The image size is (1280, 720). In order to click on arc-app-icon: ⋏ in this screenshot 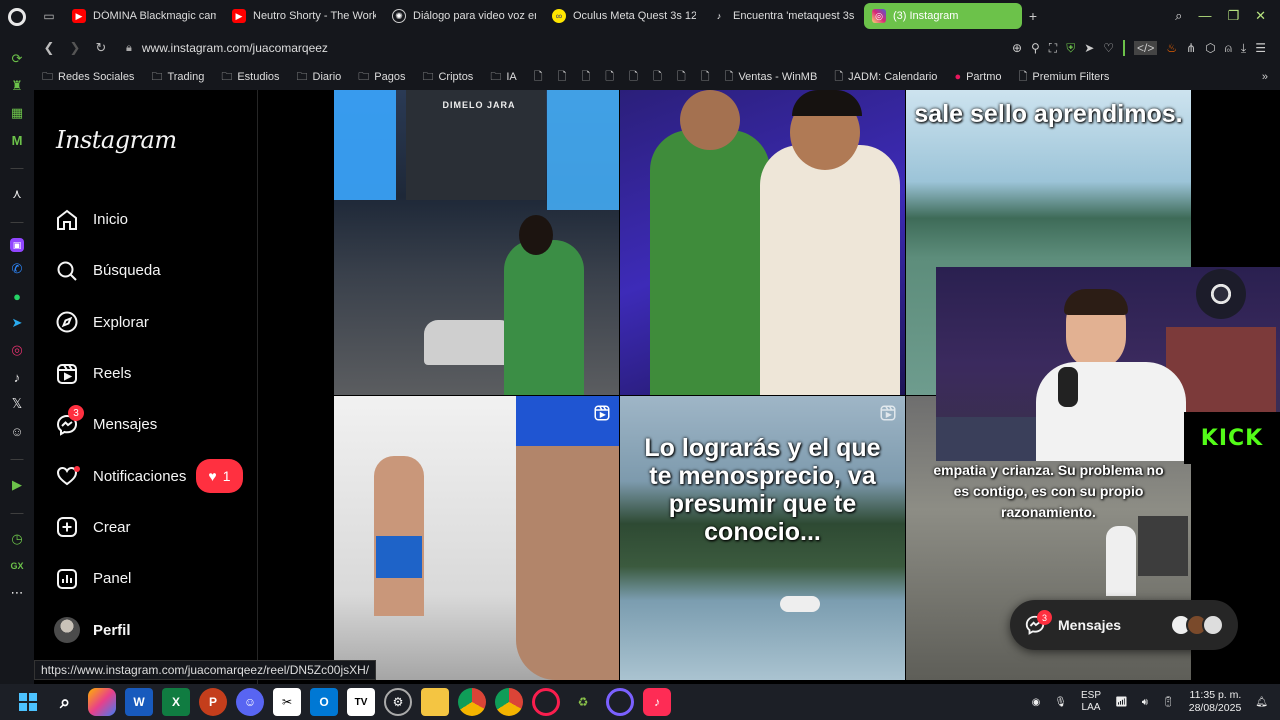, I will do `click(17, 194)`.